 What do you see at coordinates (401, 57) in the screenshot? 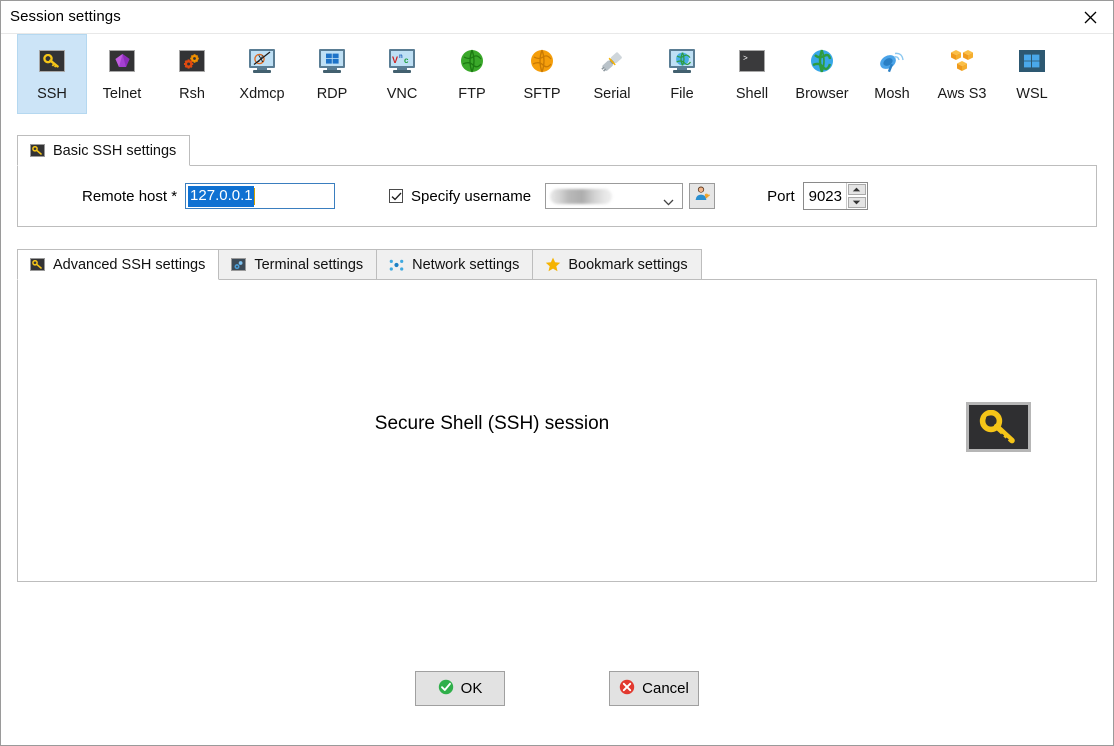
I see `svg-text: n` at bounding box center [401, 57].